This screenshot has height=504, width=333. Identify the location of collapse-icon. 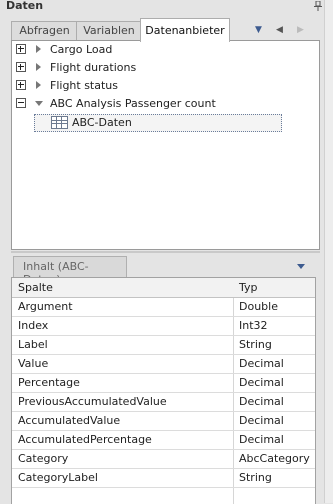
(21, 103).